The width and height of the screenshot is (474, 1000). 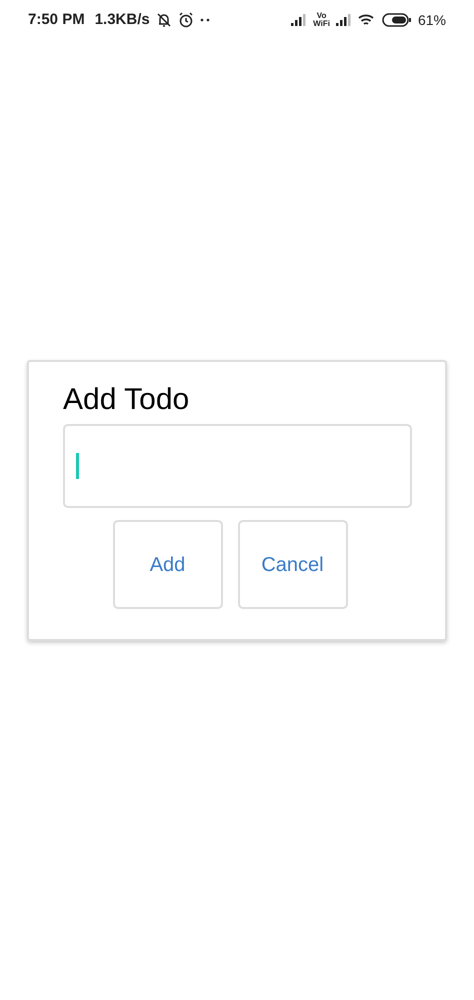 I want to click on add-button: Add, so click(x=167, y=564).